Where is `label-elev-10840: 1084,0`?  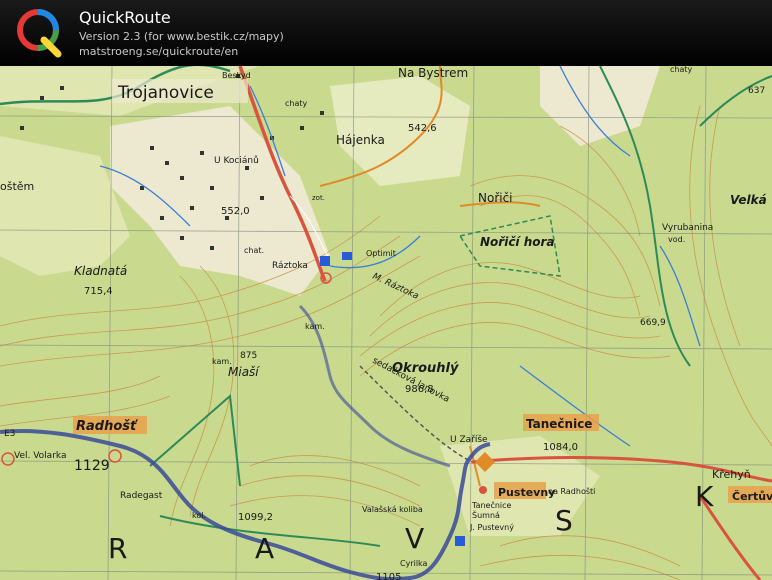 label-elev-10840: 1084,0 is located at coordinates (560, 447).